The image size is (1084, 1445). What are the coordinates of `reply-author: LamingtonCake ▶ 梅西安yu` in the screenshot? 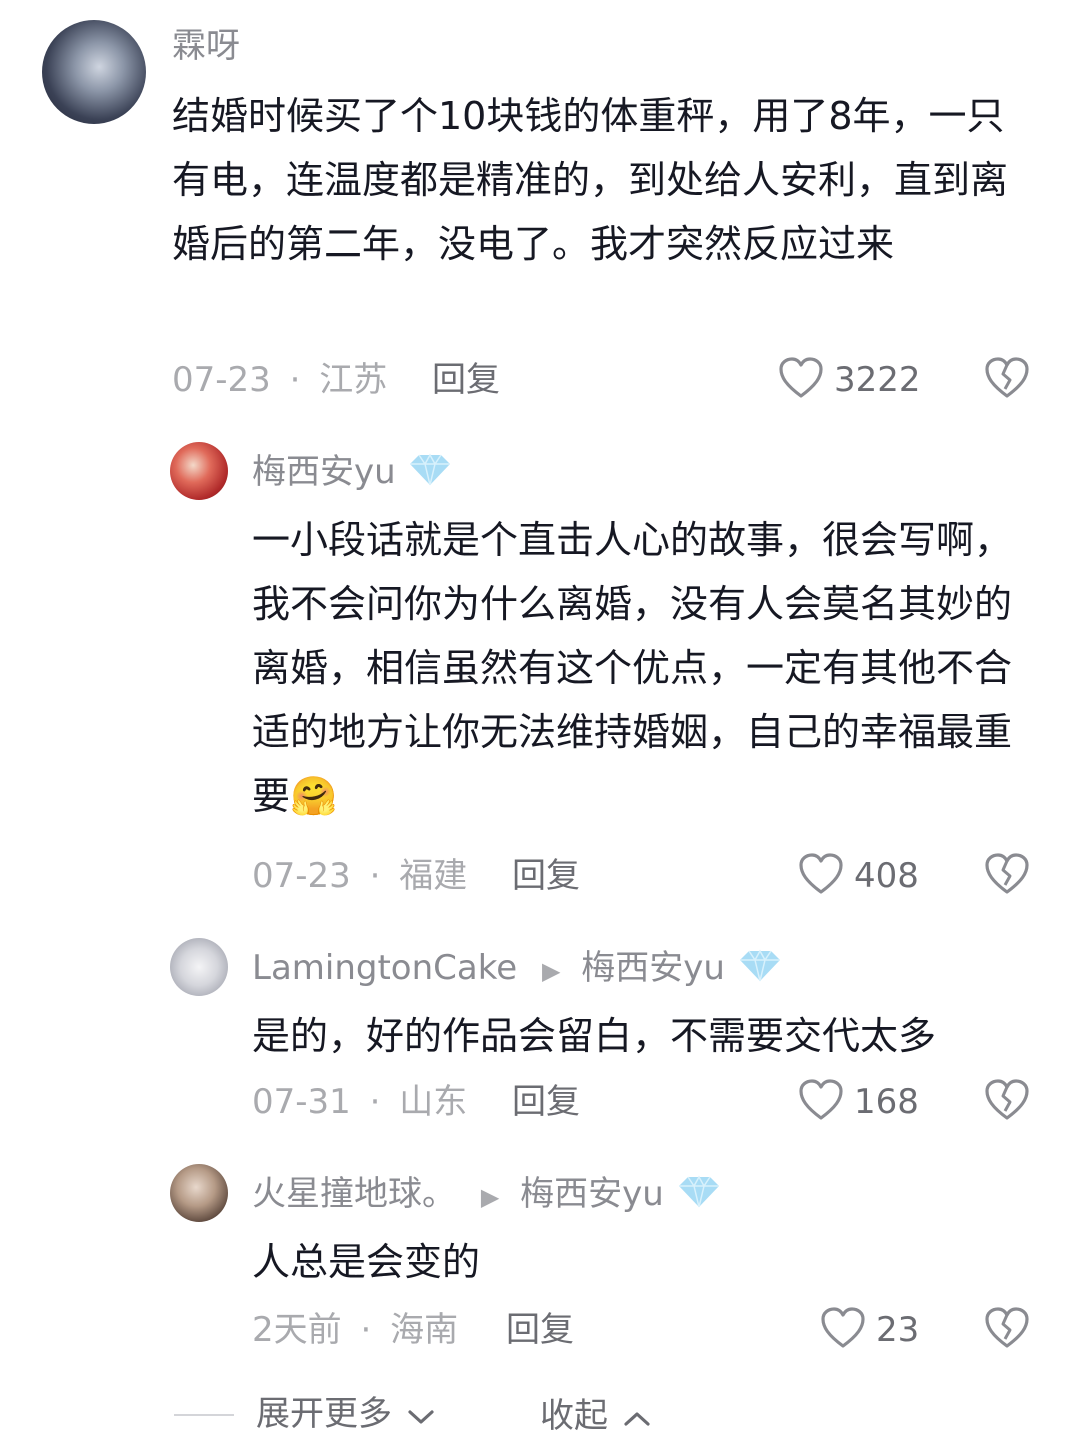 It's located at (517, 969).